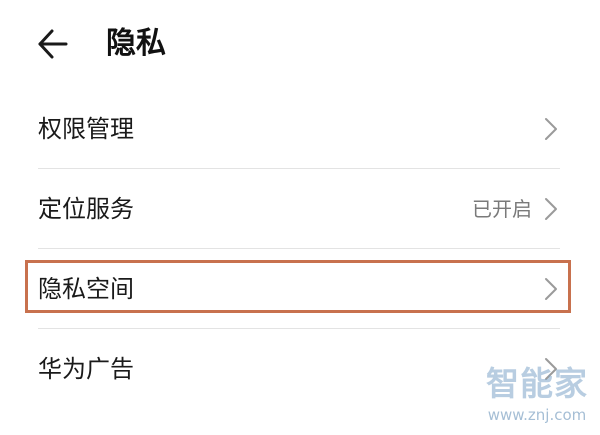  Describe the element at coordinates (537, 383) in the screenshot. I see `watermark-logo-text: 智能家` at that location.